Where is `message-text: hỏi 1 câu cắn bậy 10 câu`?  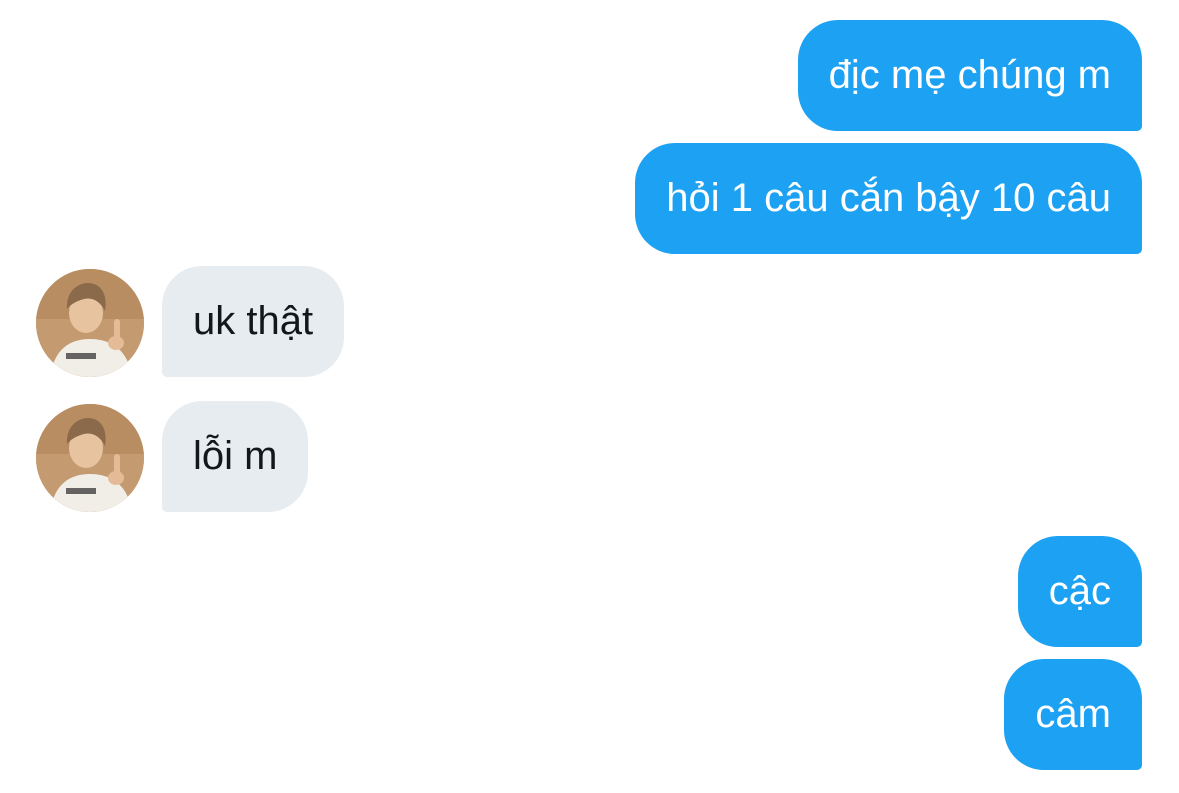
message-text: hỏi 1 câu cắn bậy 10 câu is located at coordinates (888, 198).